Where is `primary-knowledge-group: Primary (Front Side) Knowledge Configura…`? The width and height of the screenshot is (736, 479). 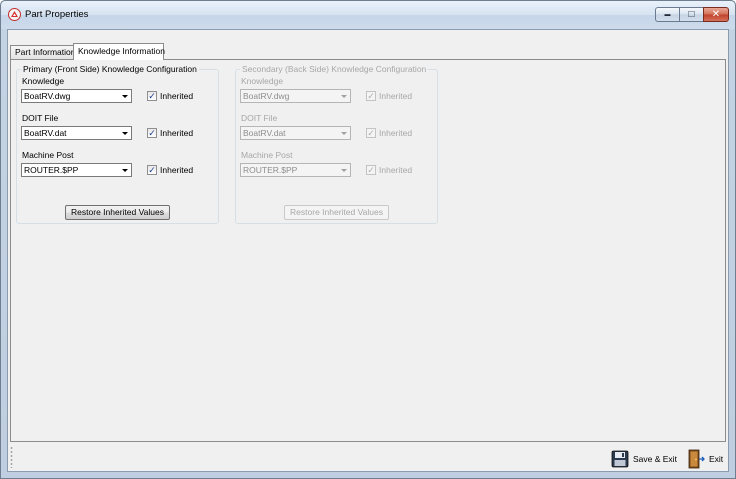 primary-knowledge-group: Primary (Front Side) Knowledge Configura… is located at coordinates (117, 144).